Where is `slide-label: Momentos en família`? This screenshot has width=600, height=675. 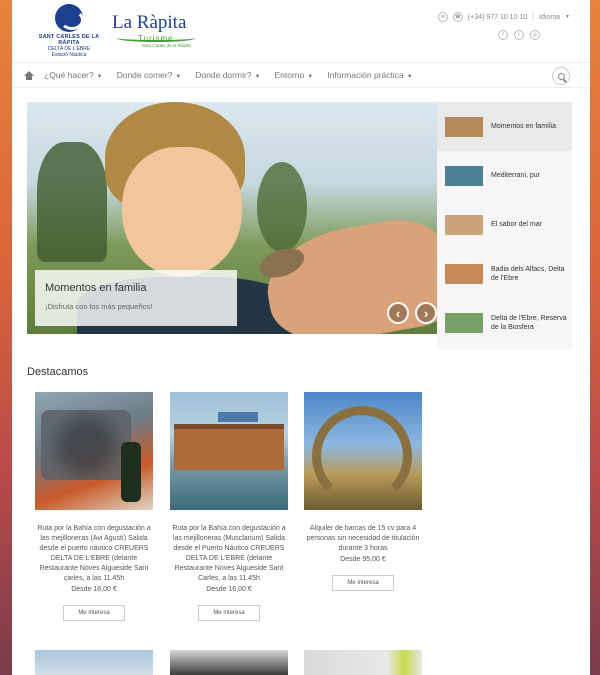 slide-label: Momentos en família is located at coordinates (523, 126).